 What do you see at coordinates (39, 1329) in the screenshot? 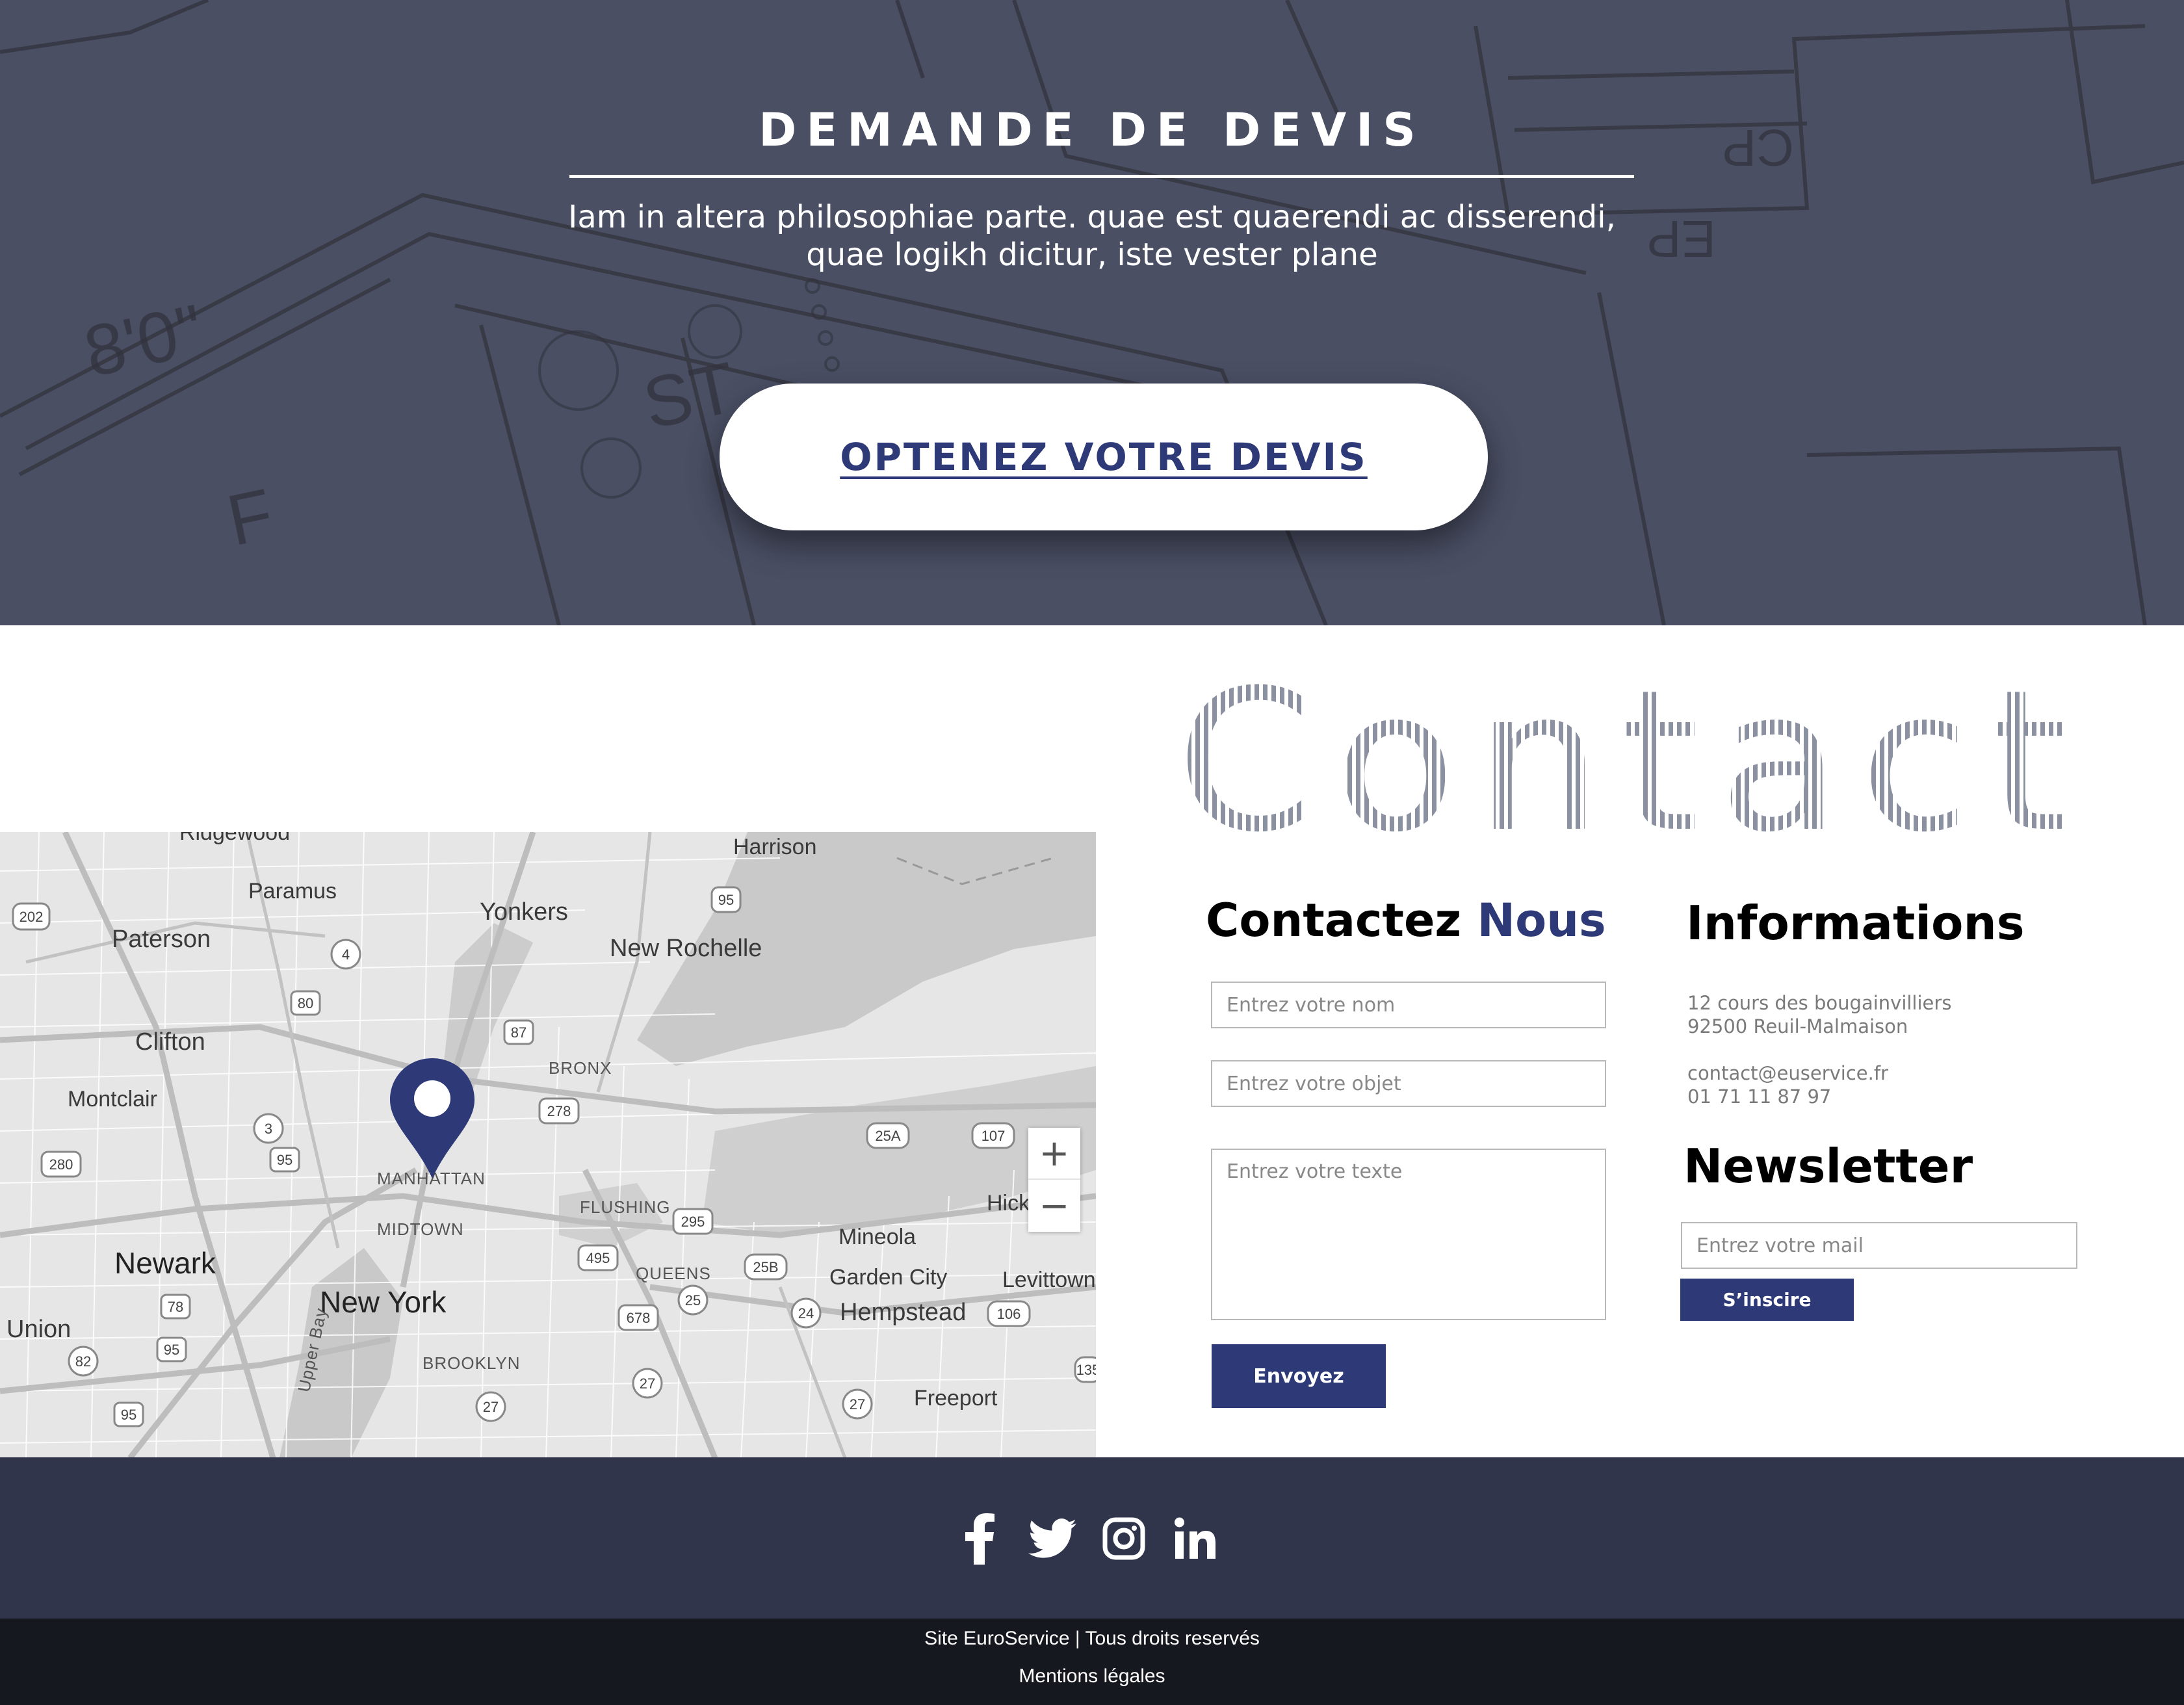
I see `map-place-label: Union` at bounding box center [39, 1329].